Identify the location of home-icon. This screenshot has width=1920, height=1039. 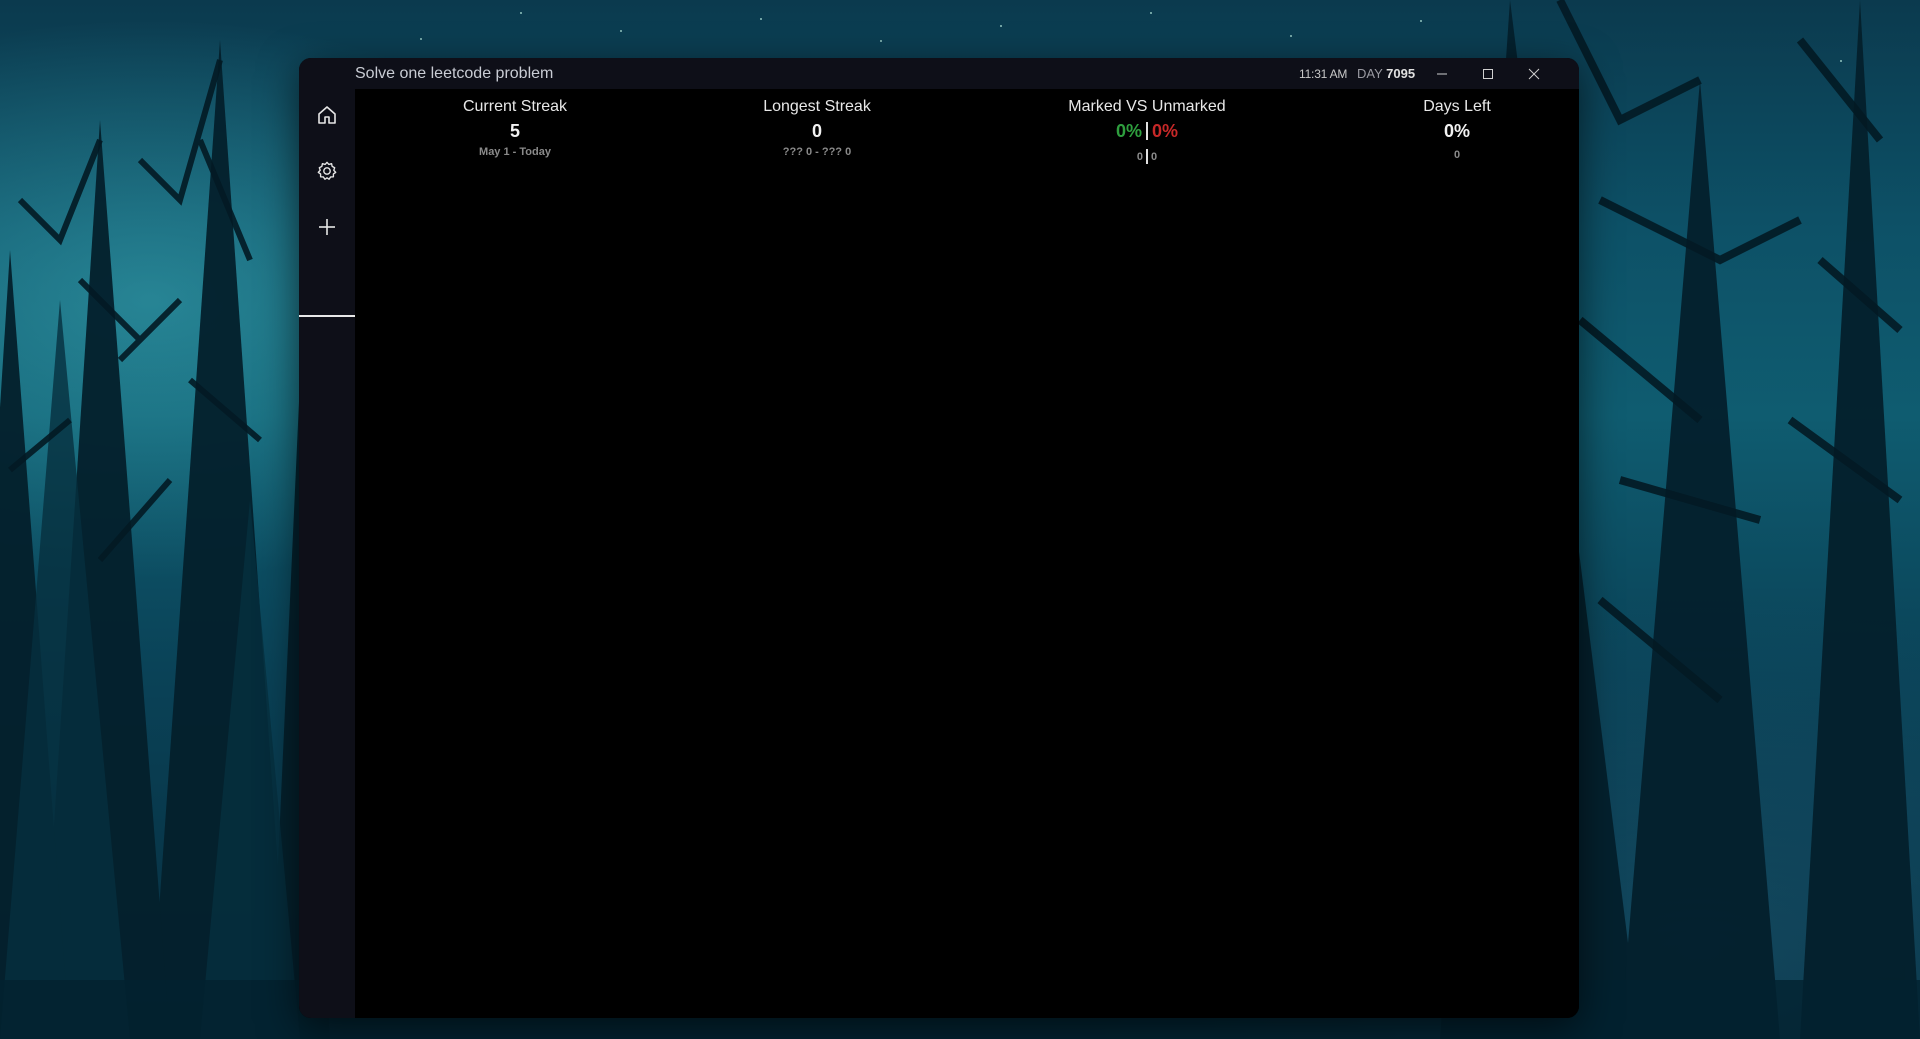
(327, 115).